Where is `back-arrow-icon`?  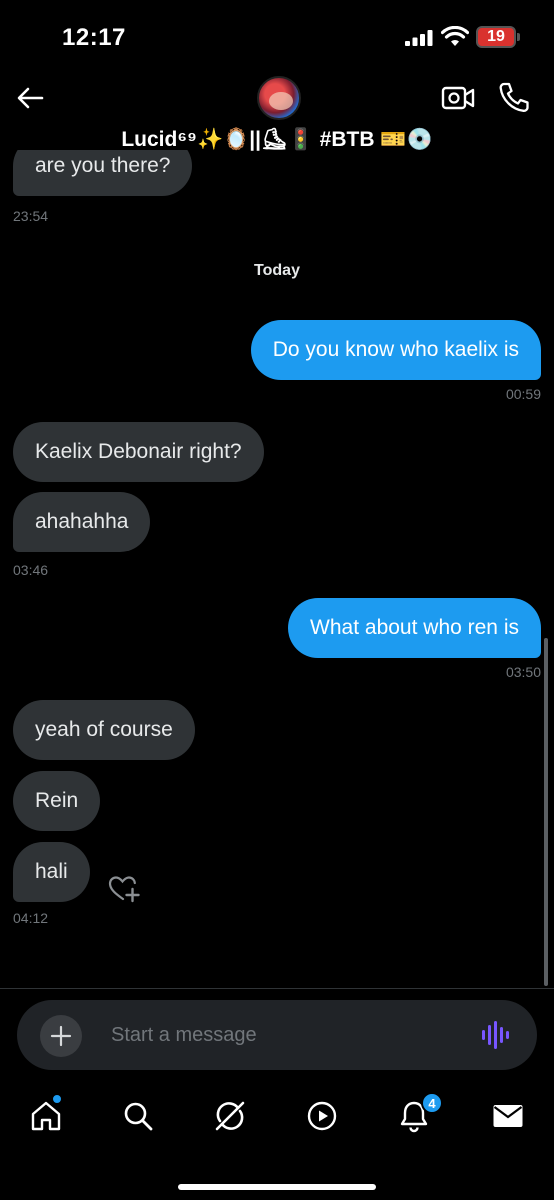
back-arrow-icon is located at coordinates (30, 98).